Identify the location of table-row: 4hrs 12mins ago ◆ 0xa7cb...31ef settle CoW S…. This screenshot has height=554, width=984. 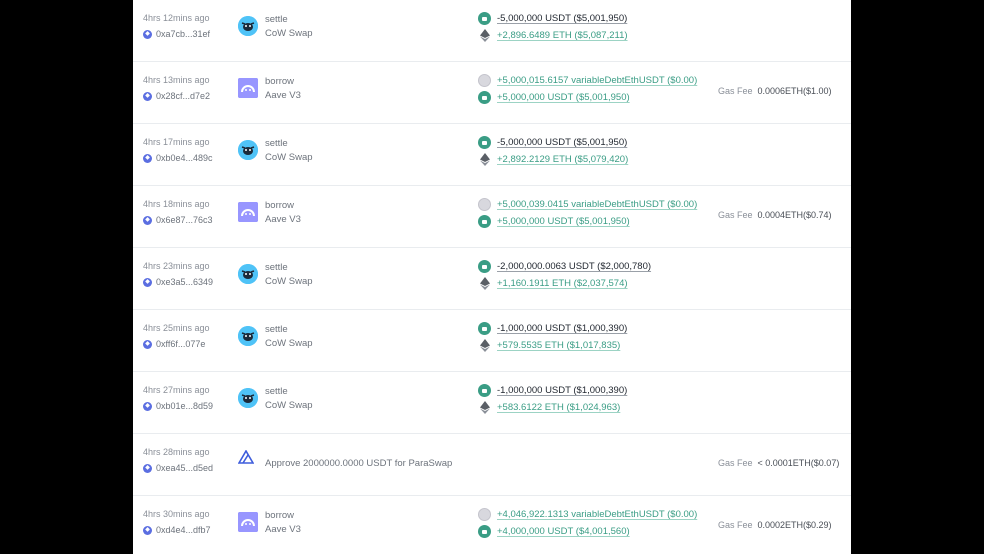
(492, 31).